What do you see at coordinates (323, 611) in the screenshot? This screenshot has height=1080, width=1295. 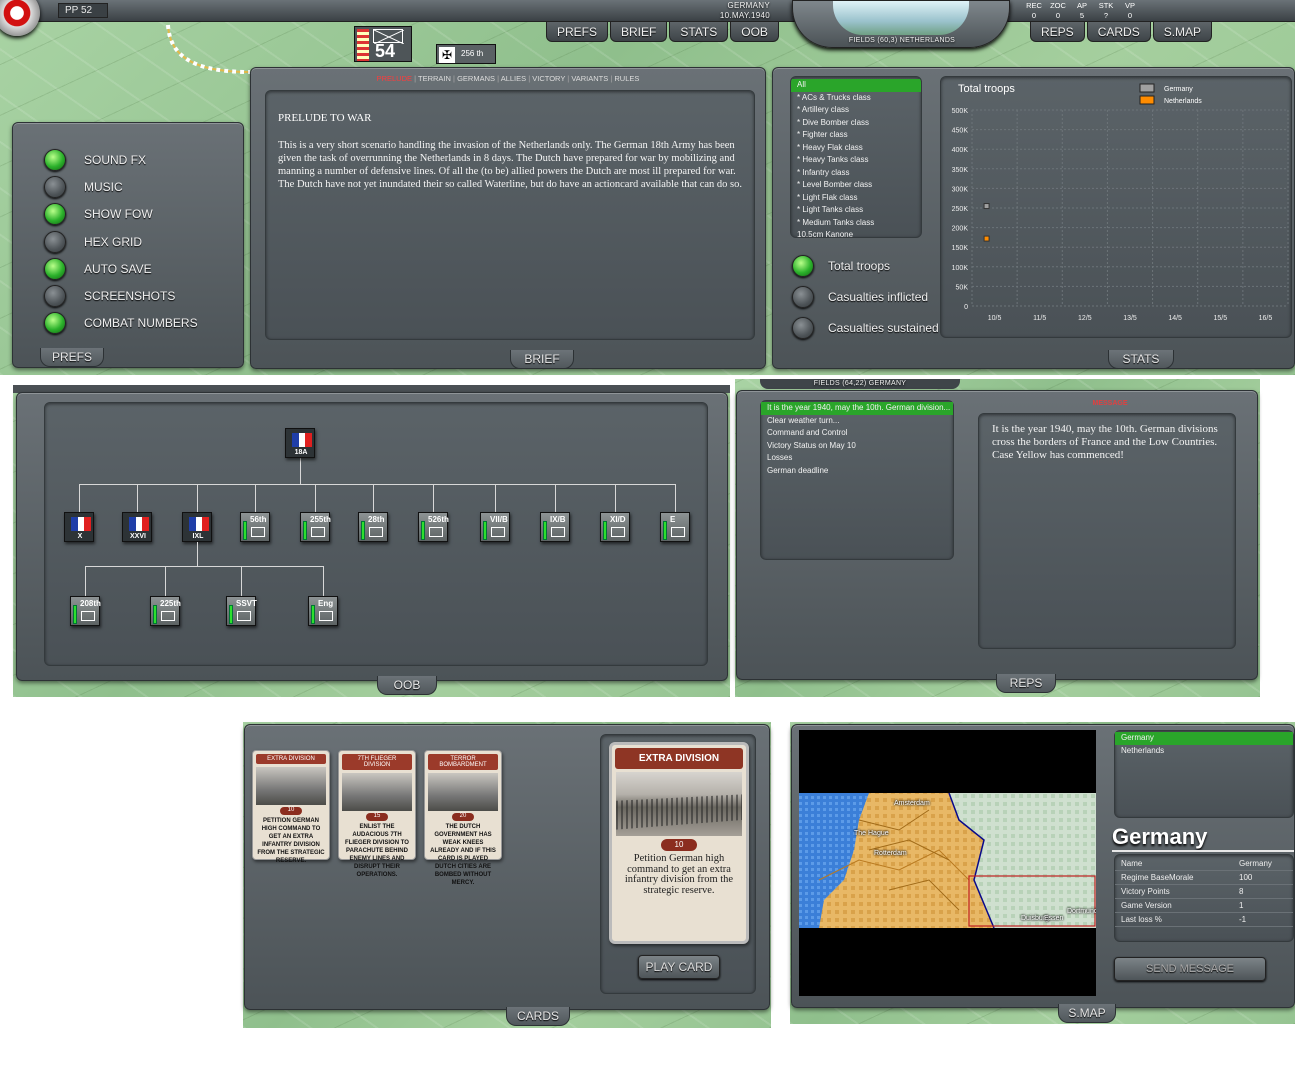 I see `oob-unit-eng: Eng` at bounding box center [323, 611].